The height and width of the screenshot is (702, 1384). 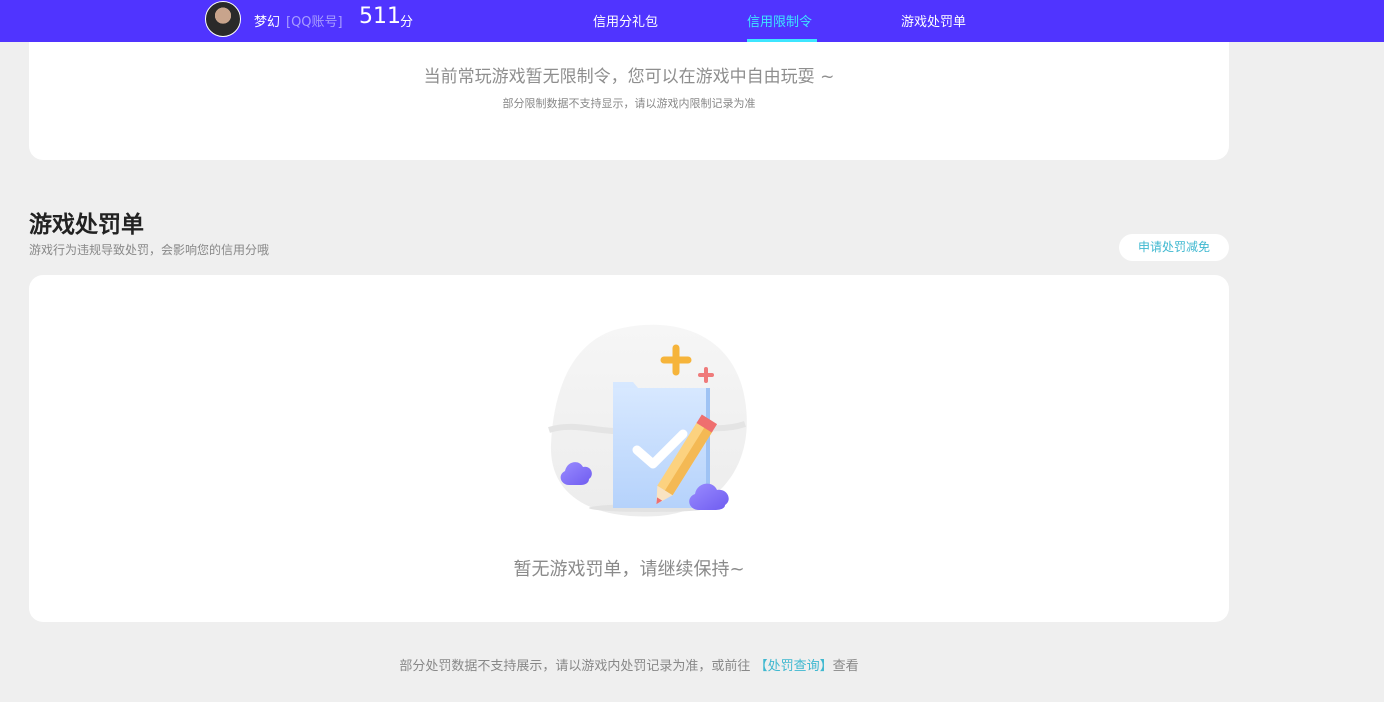 I want to click on empty-state-illustration-icon, so click(x=647, y=420).